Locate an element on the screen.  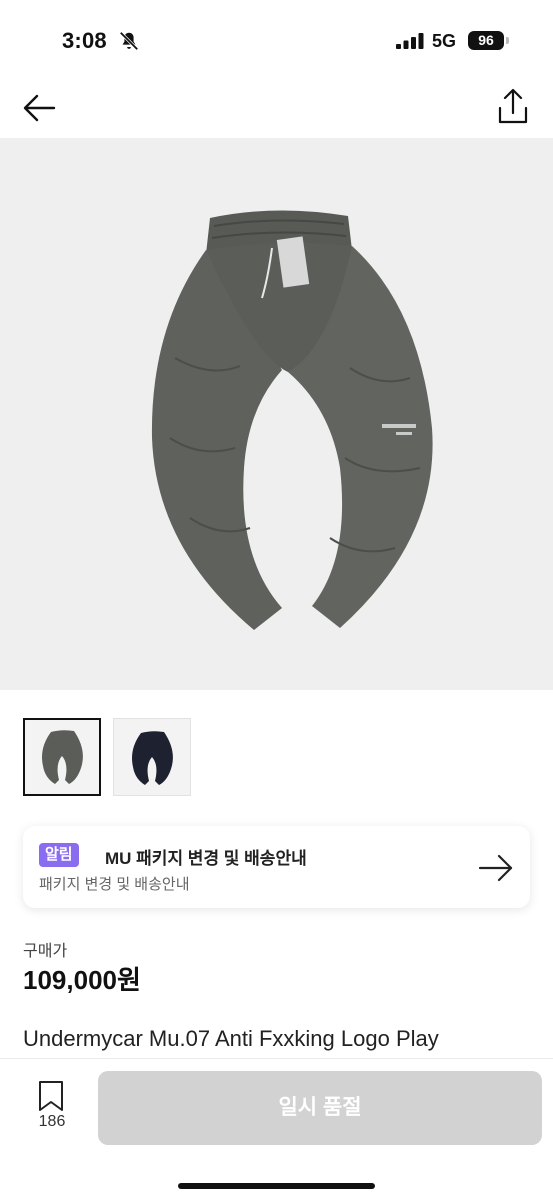
notice-badge: 알림 is located at coordinates (59, 855).